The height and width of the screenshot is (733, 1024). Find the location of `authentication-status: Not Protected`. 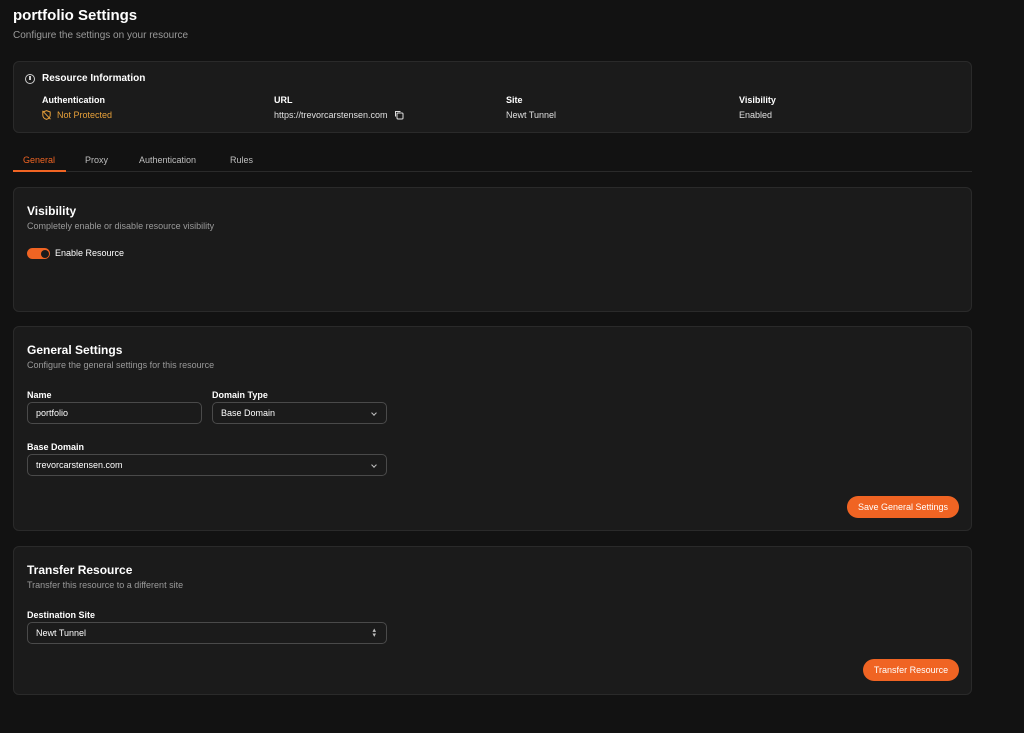

authentication-status: Not Protected is located at coordinates (77, 115).